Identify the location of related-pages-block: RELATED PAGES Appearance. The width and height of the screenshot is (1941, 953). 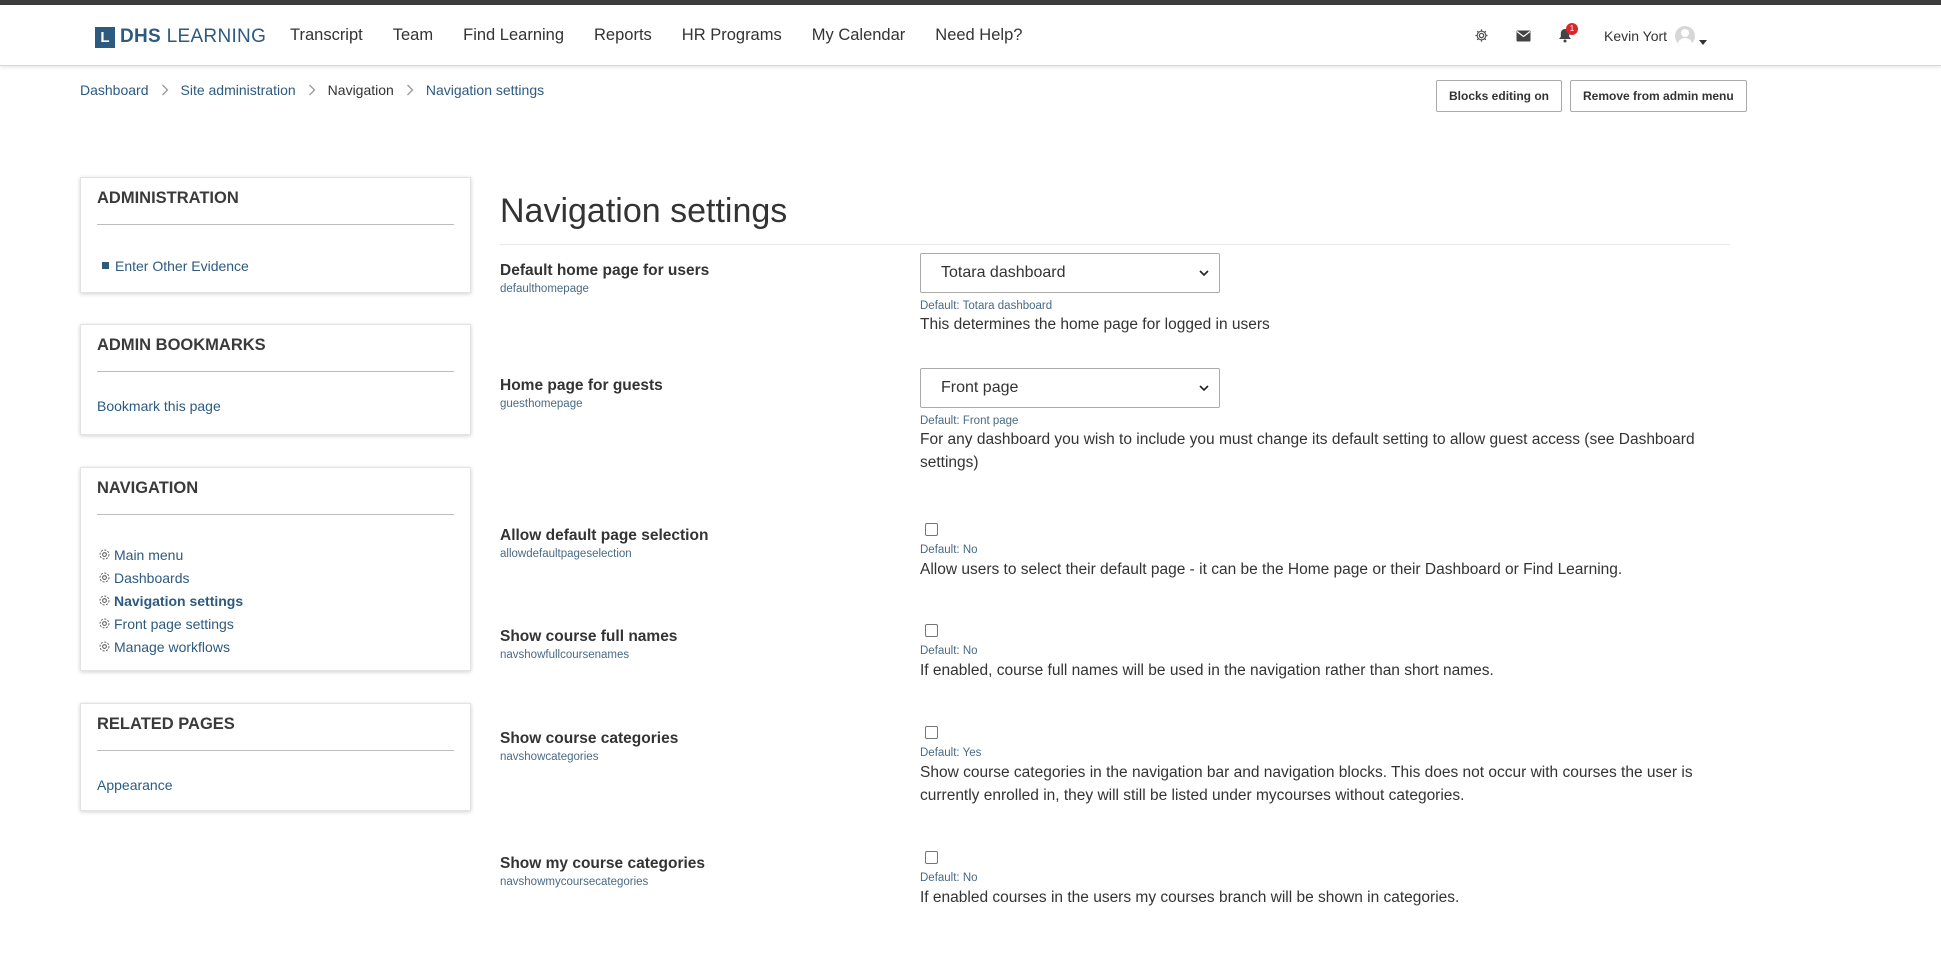
(275, 757).